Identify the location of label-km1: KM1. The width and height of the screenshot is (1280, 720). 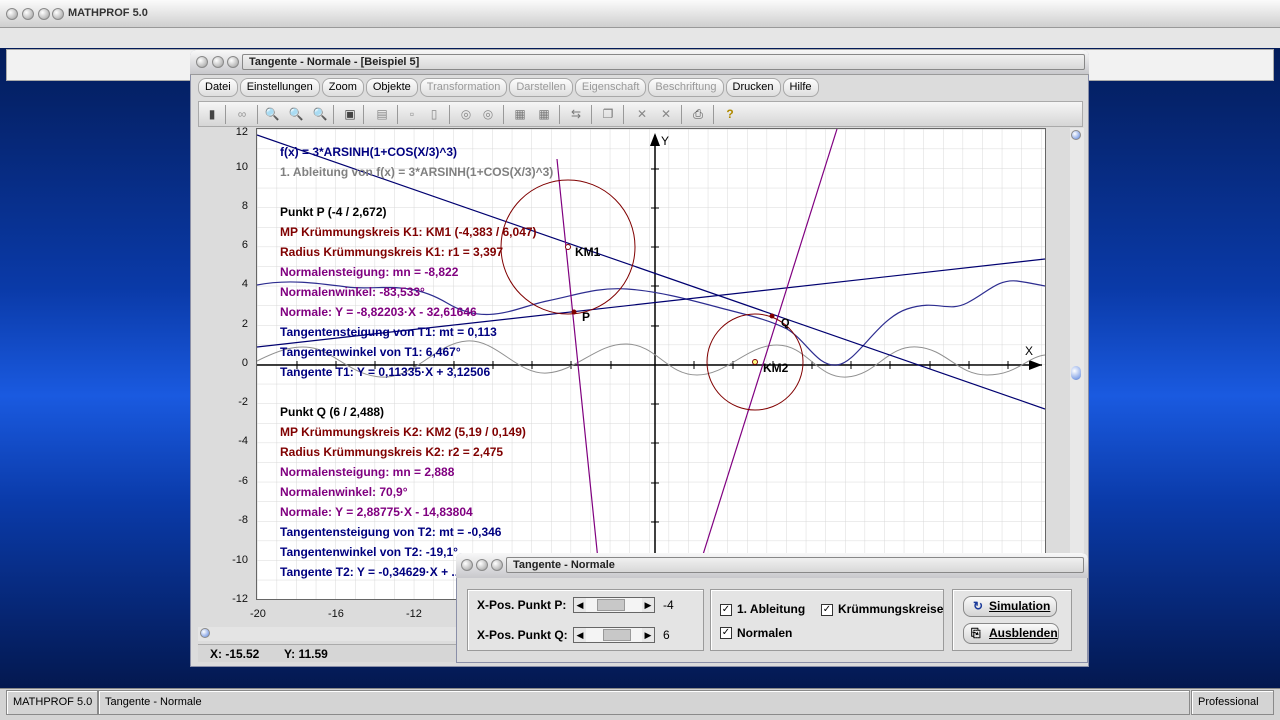
(588, 252).